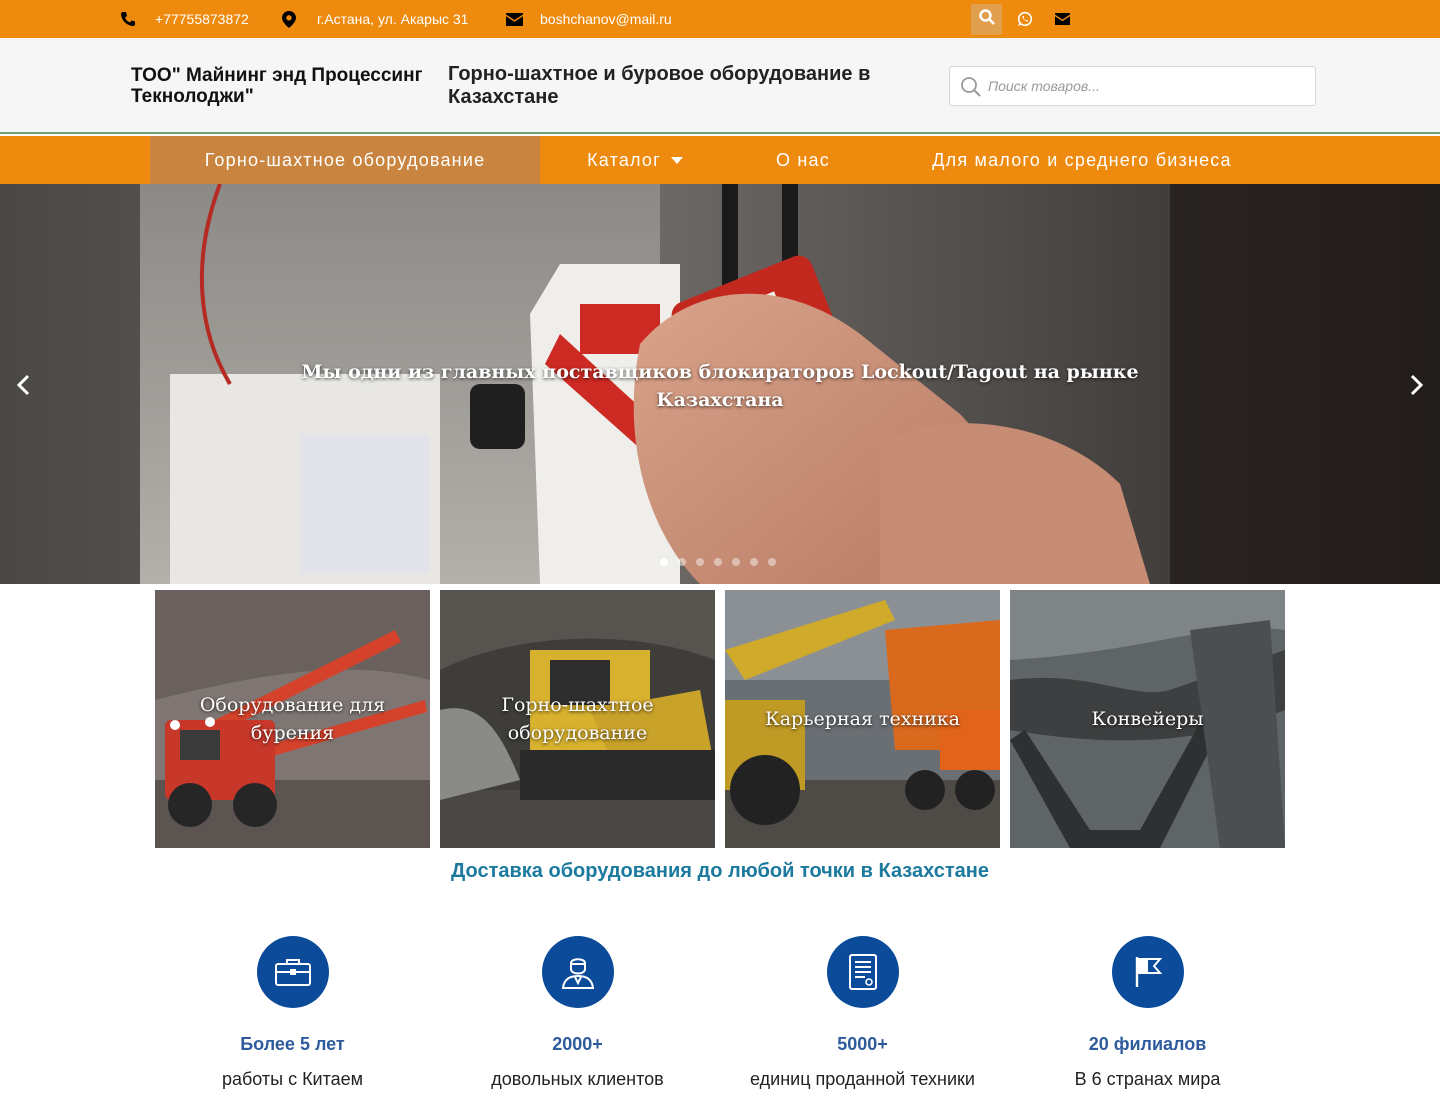 Image resolution: width=1440 pixels, height=1100 pixels. I want to click on category-label: Карьерная техника, so click(862, 719).